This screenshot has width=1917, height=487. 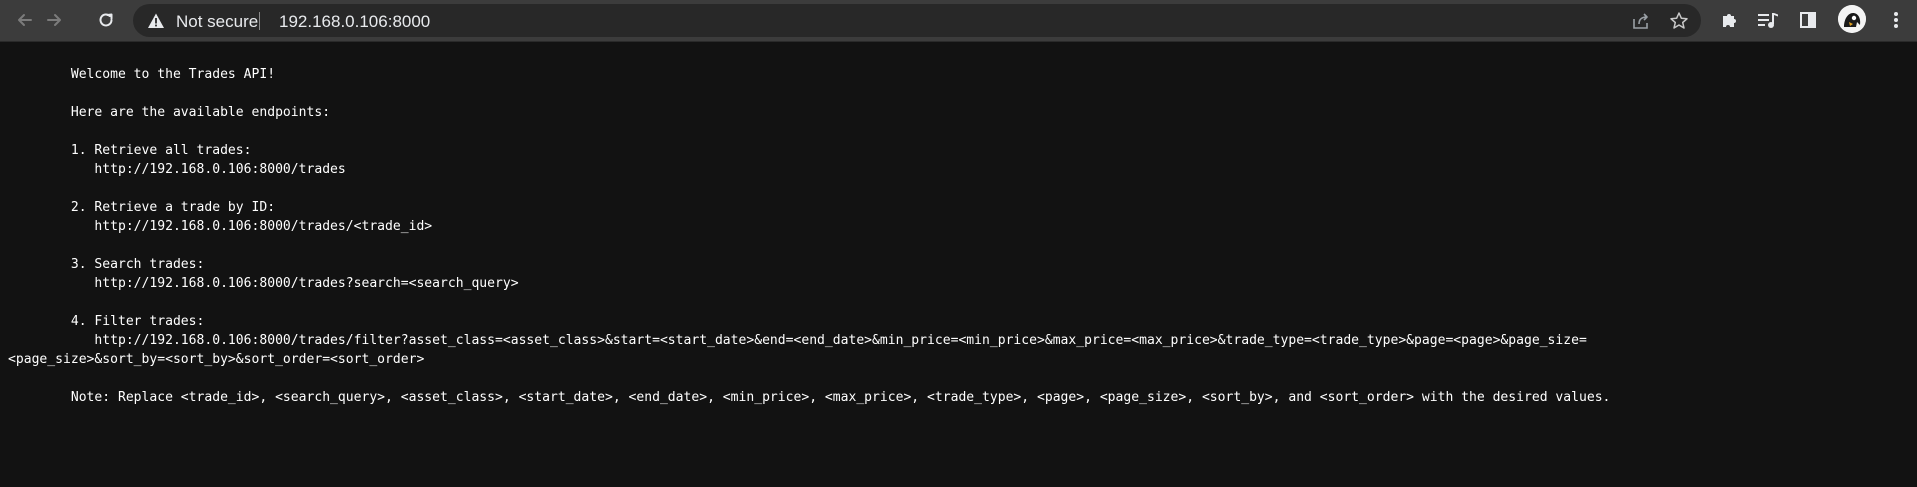 I want to click on reload-icon, so click(x=106, y=20).